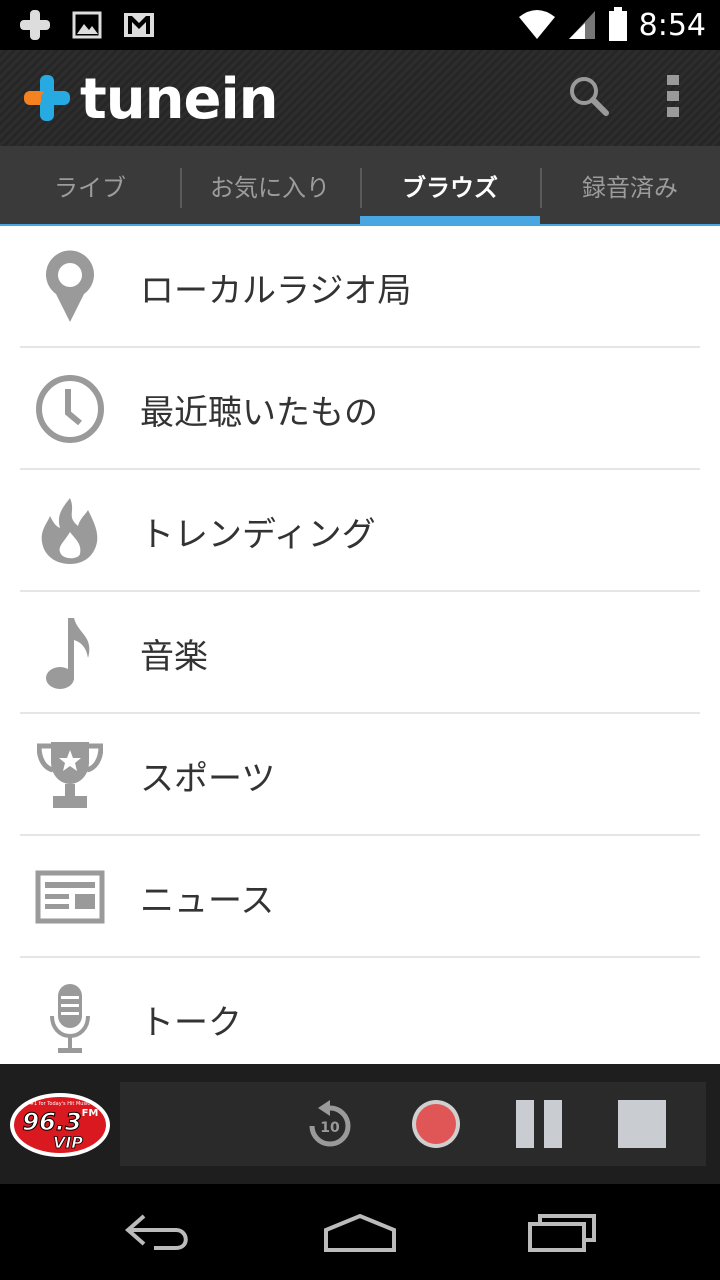 This screenshot has width=720, height=1280. Describe the element at coordinates (51, 1122) in the screenshot. I see `station-frequency: 96.3` at that location.